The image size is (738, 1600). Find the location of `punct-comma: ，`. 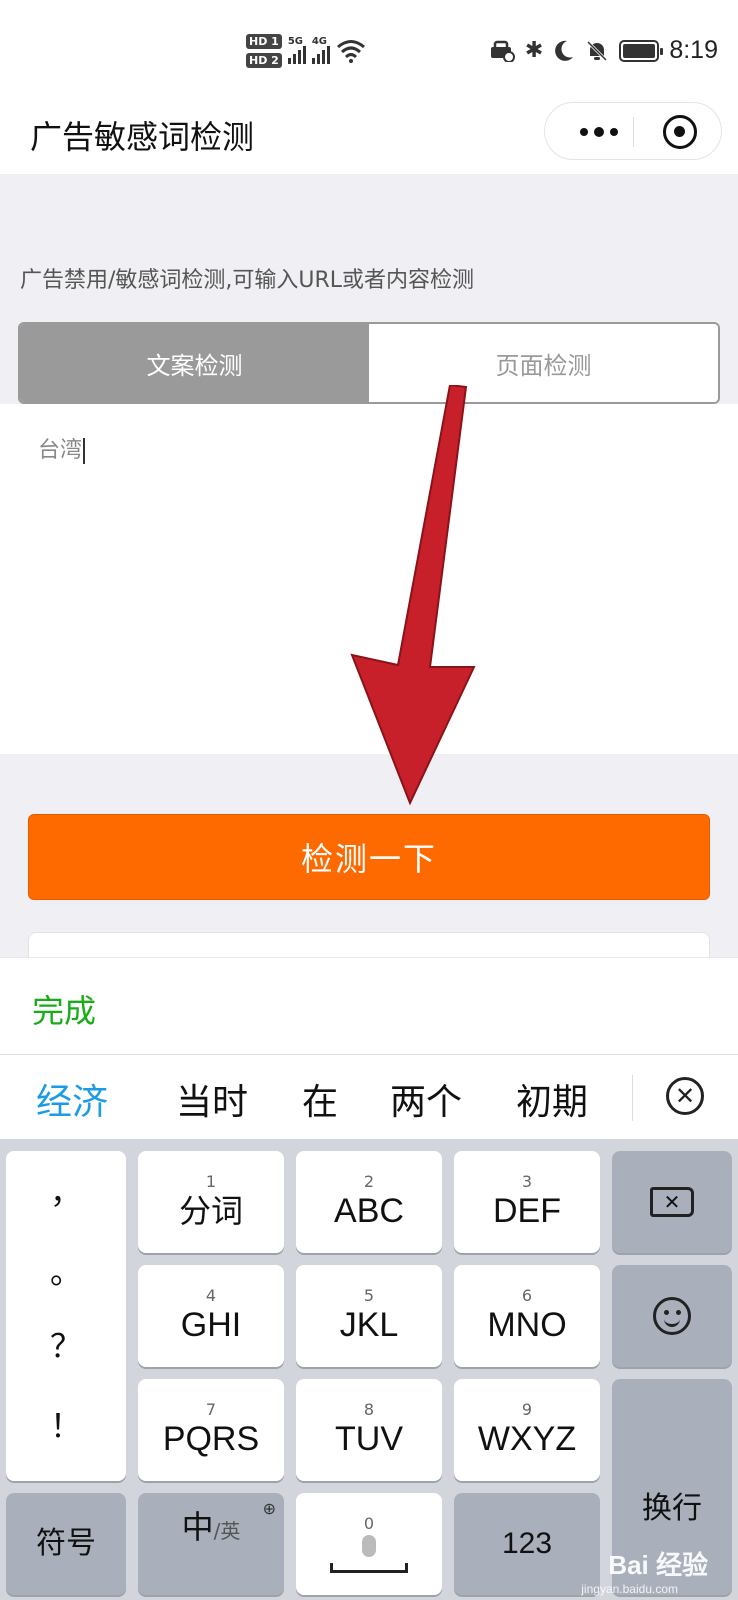

punct-comma: ， is located at coordinates (66, 1190).